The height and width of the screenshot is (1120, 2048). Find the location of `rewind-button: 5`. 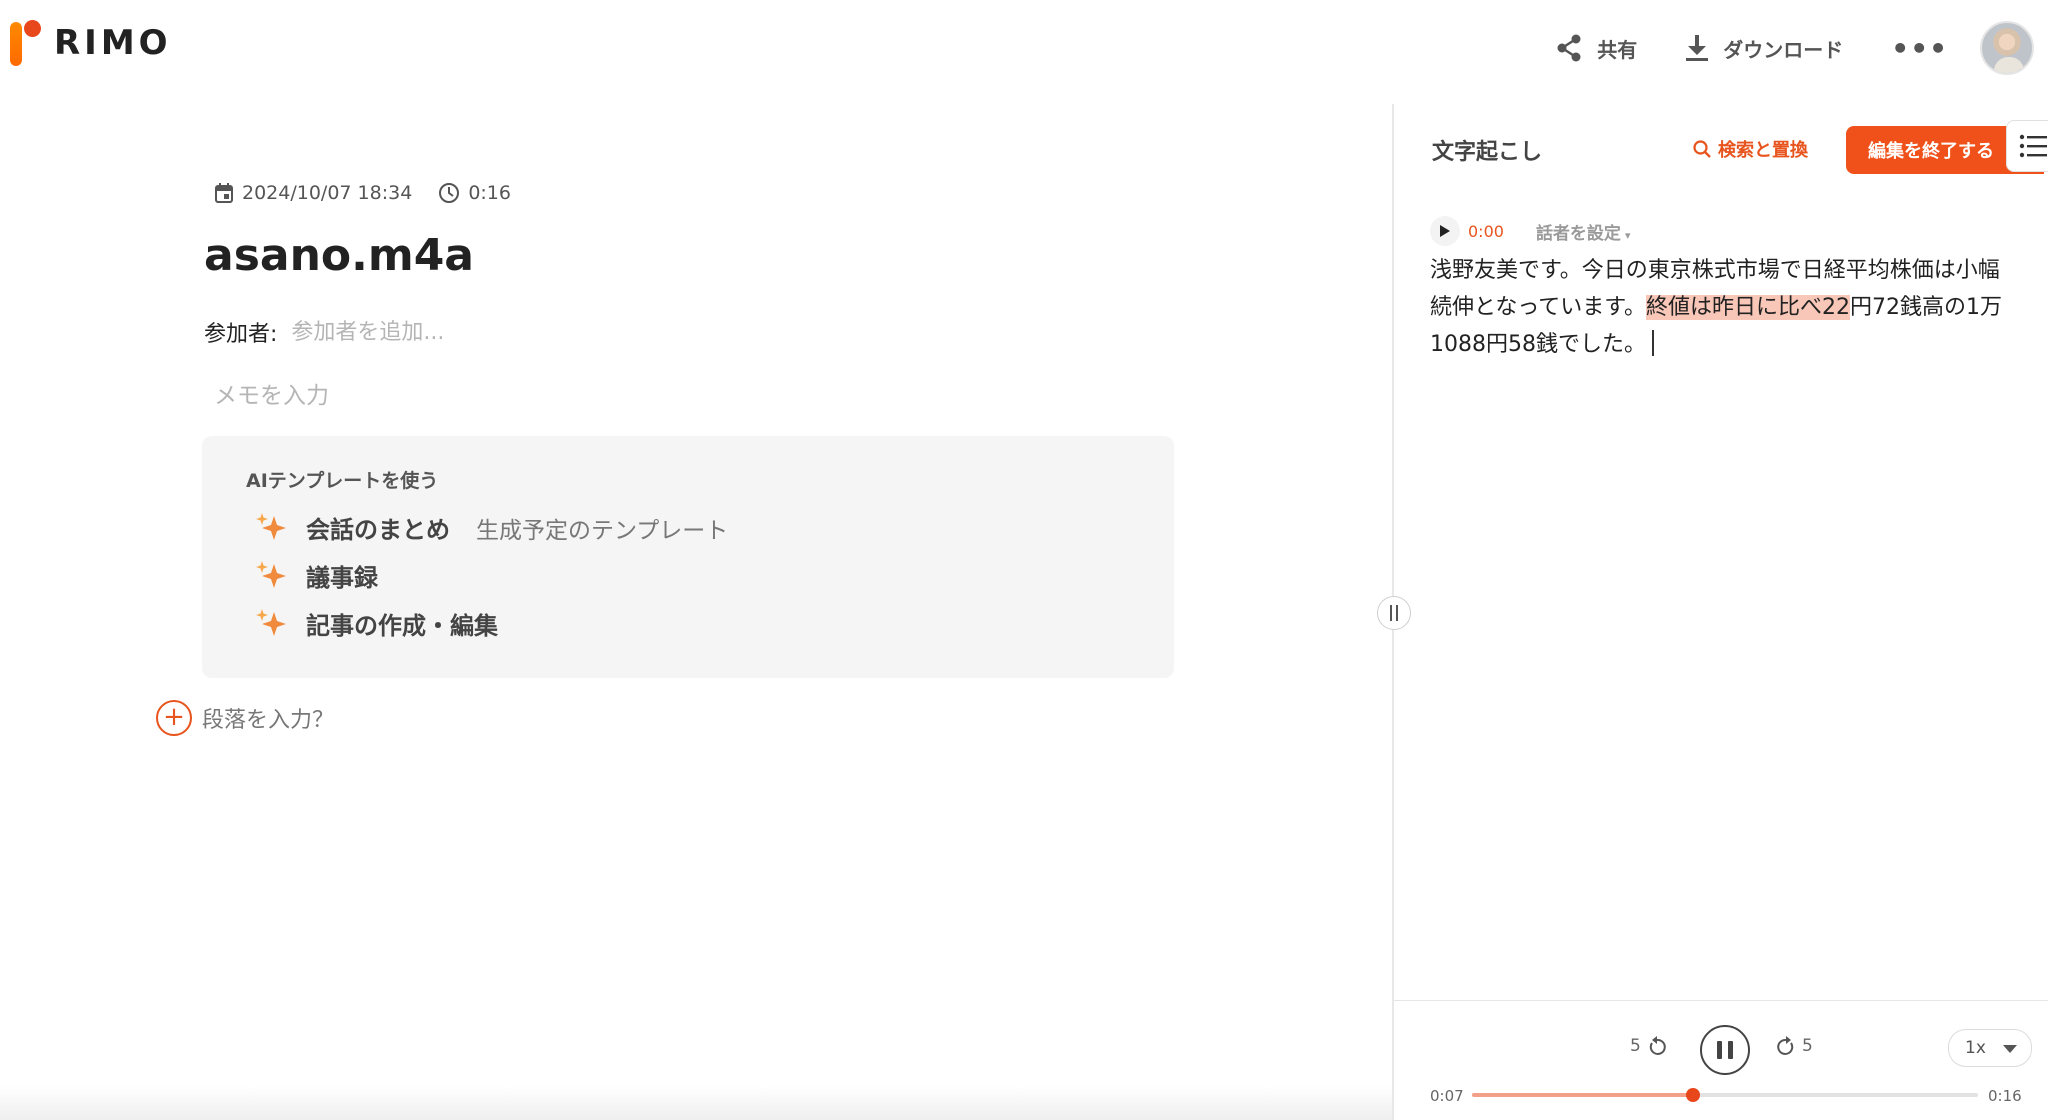

rewind-button: 5 is located at coordinates (1648, 1046).